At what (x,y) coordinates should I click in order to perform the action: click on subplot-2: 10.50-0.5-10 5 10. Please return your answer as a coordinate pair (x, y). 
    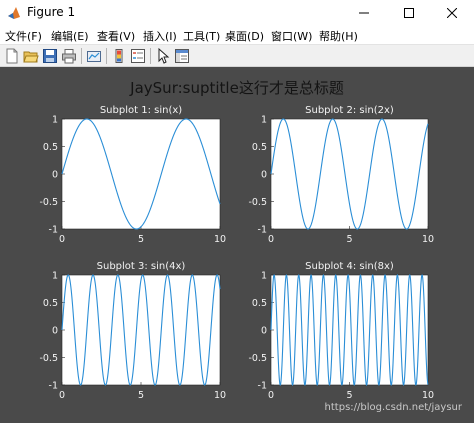
    Looking at the image, I should click on (341, 180).